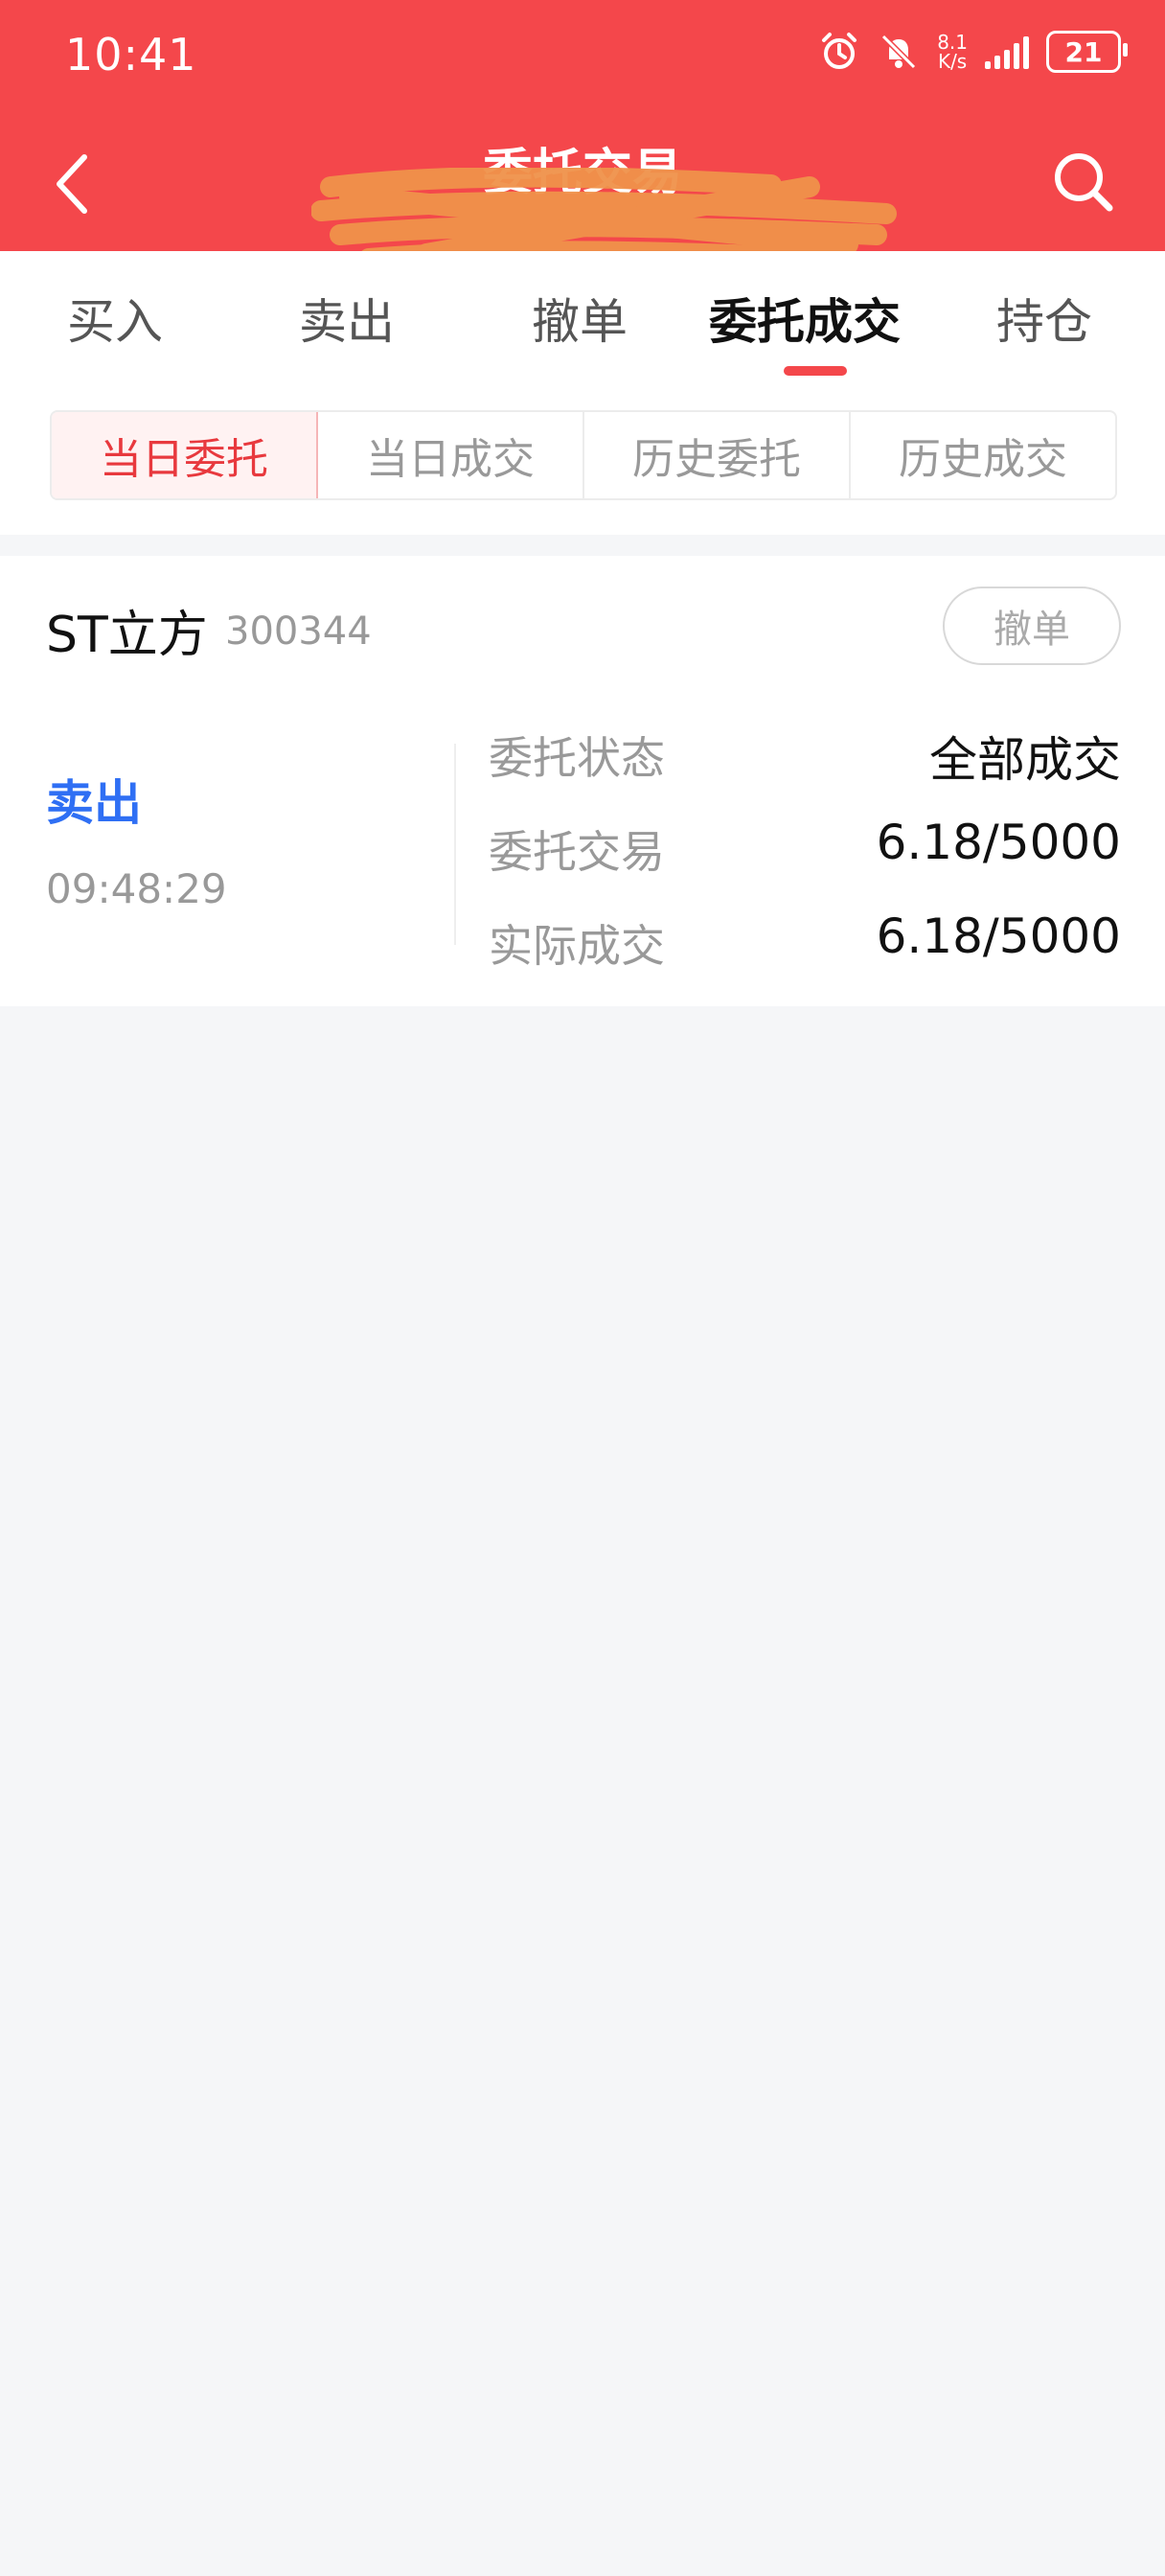 This screenshot has height=2576, width=1165. Describe the element at coordinates (94, 803) in the screenshot. I see `order-side: 卖出` at that location.